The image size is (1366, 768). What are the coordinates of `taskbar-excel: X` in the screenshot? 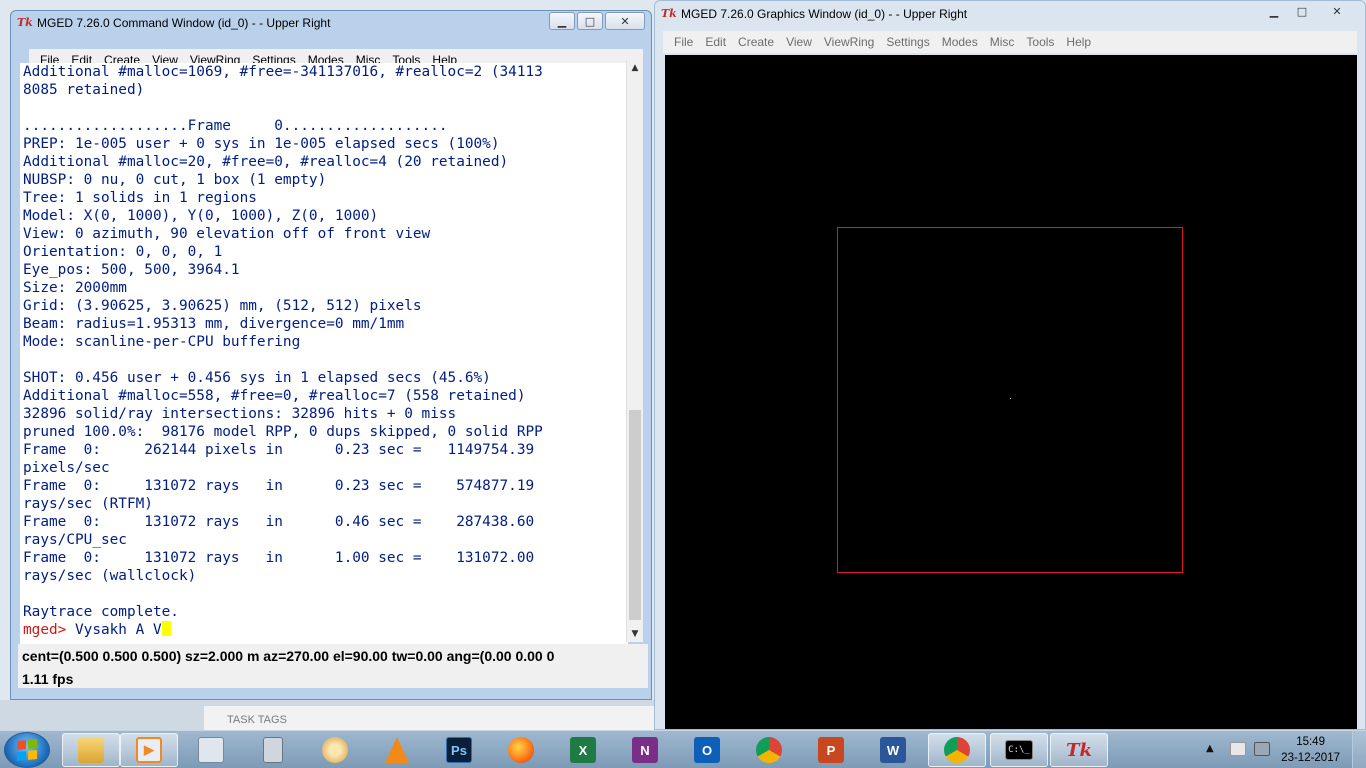 It's located at (583, 750).